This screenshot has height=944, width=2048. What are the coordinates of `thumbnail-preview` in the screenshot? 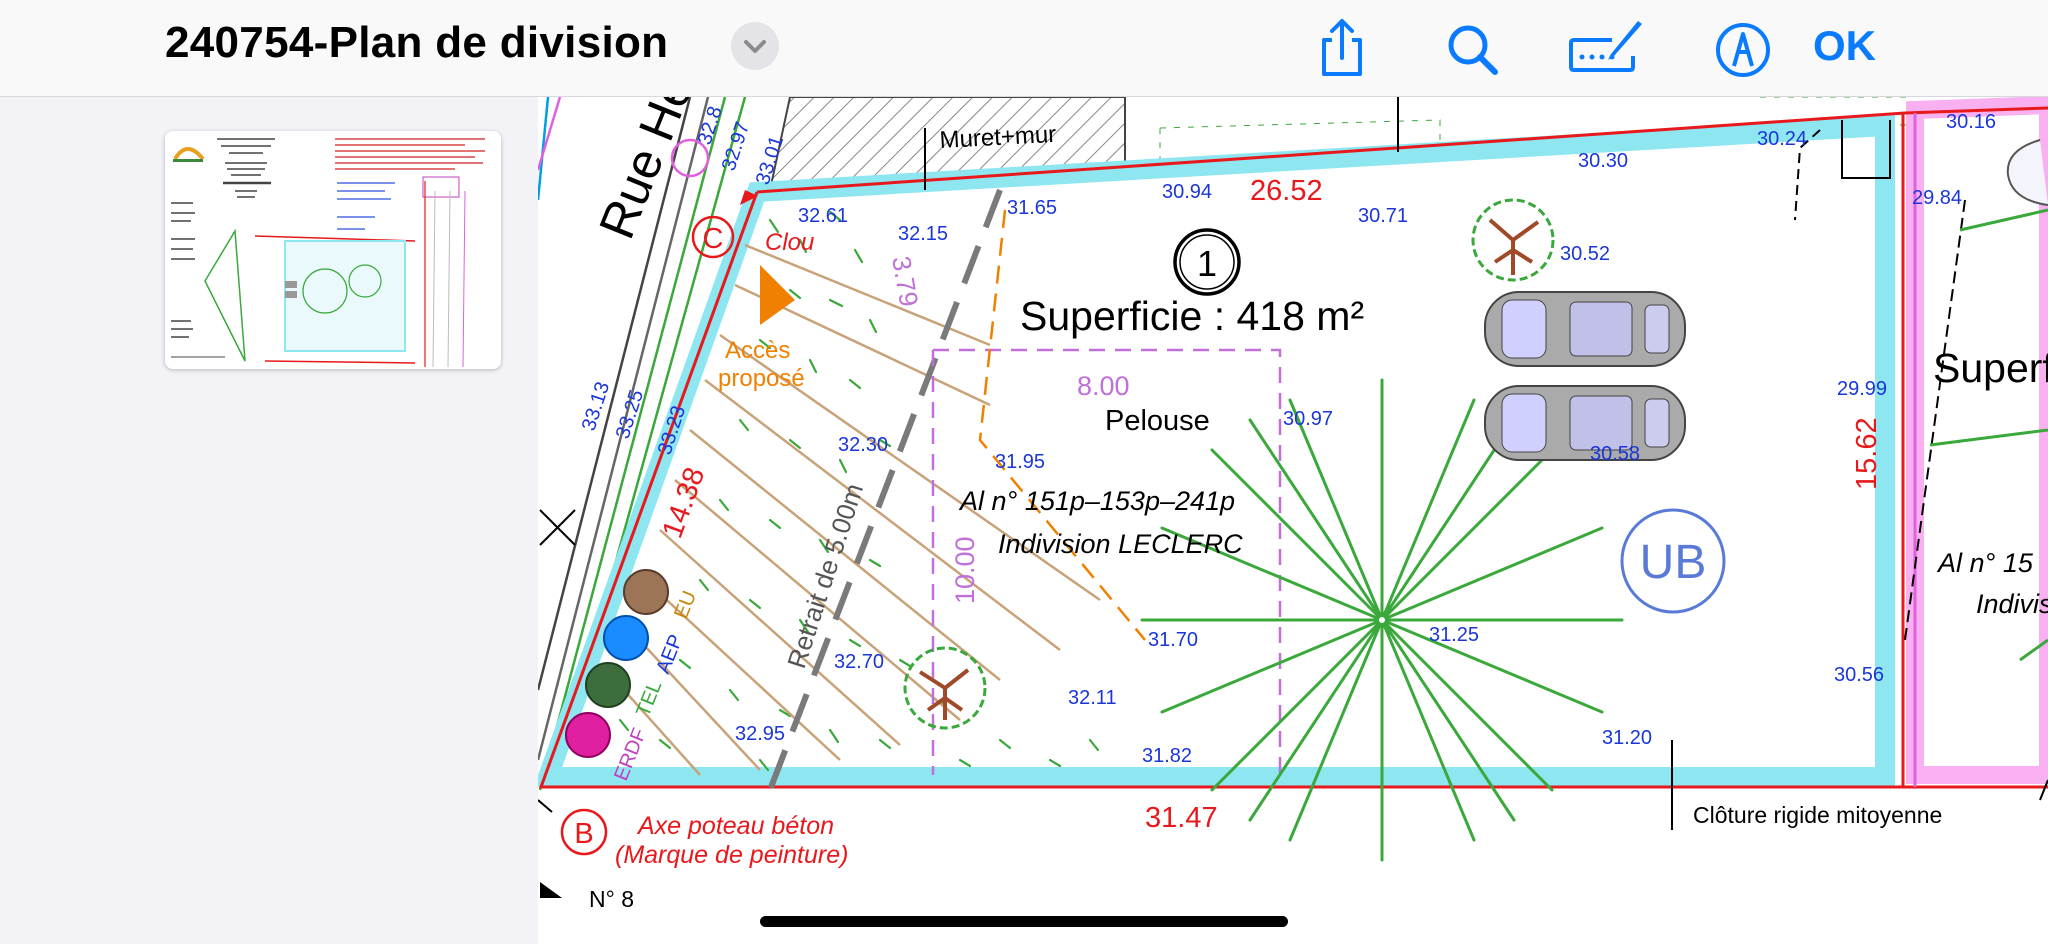 It's located at (333, 250).